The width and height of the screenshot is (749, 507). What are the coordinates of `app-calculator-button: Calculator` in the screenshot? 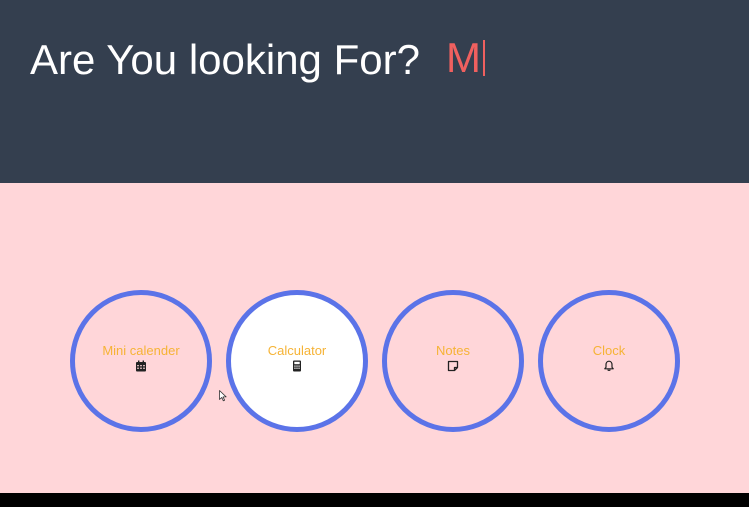 It's located at (297, 361).